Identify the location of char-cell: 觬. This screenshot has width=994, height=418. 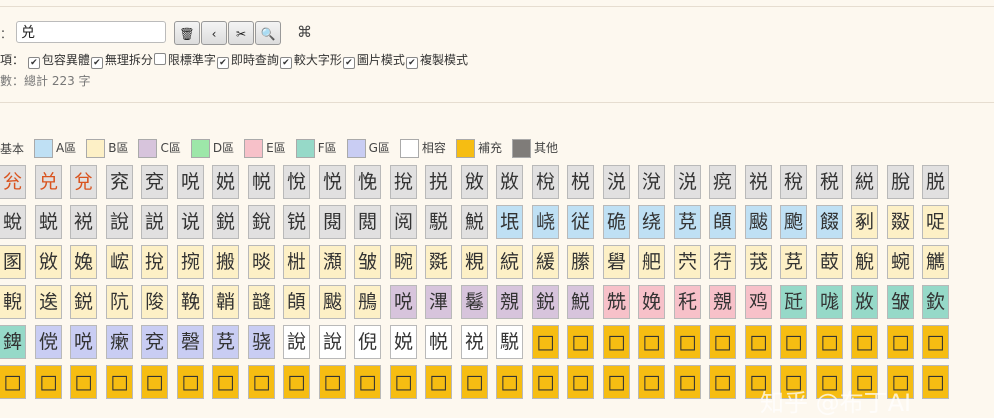
(864, 262).